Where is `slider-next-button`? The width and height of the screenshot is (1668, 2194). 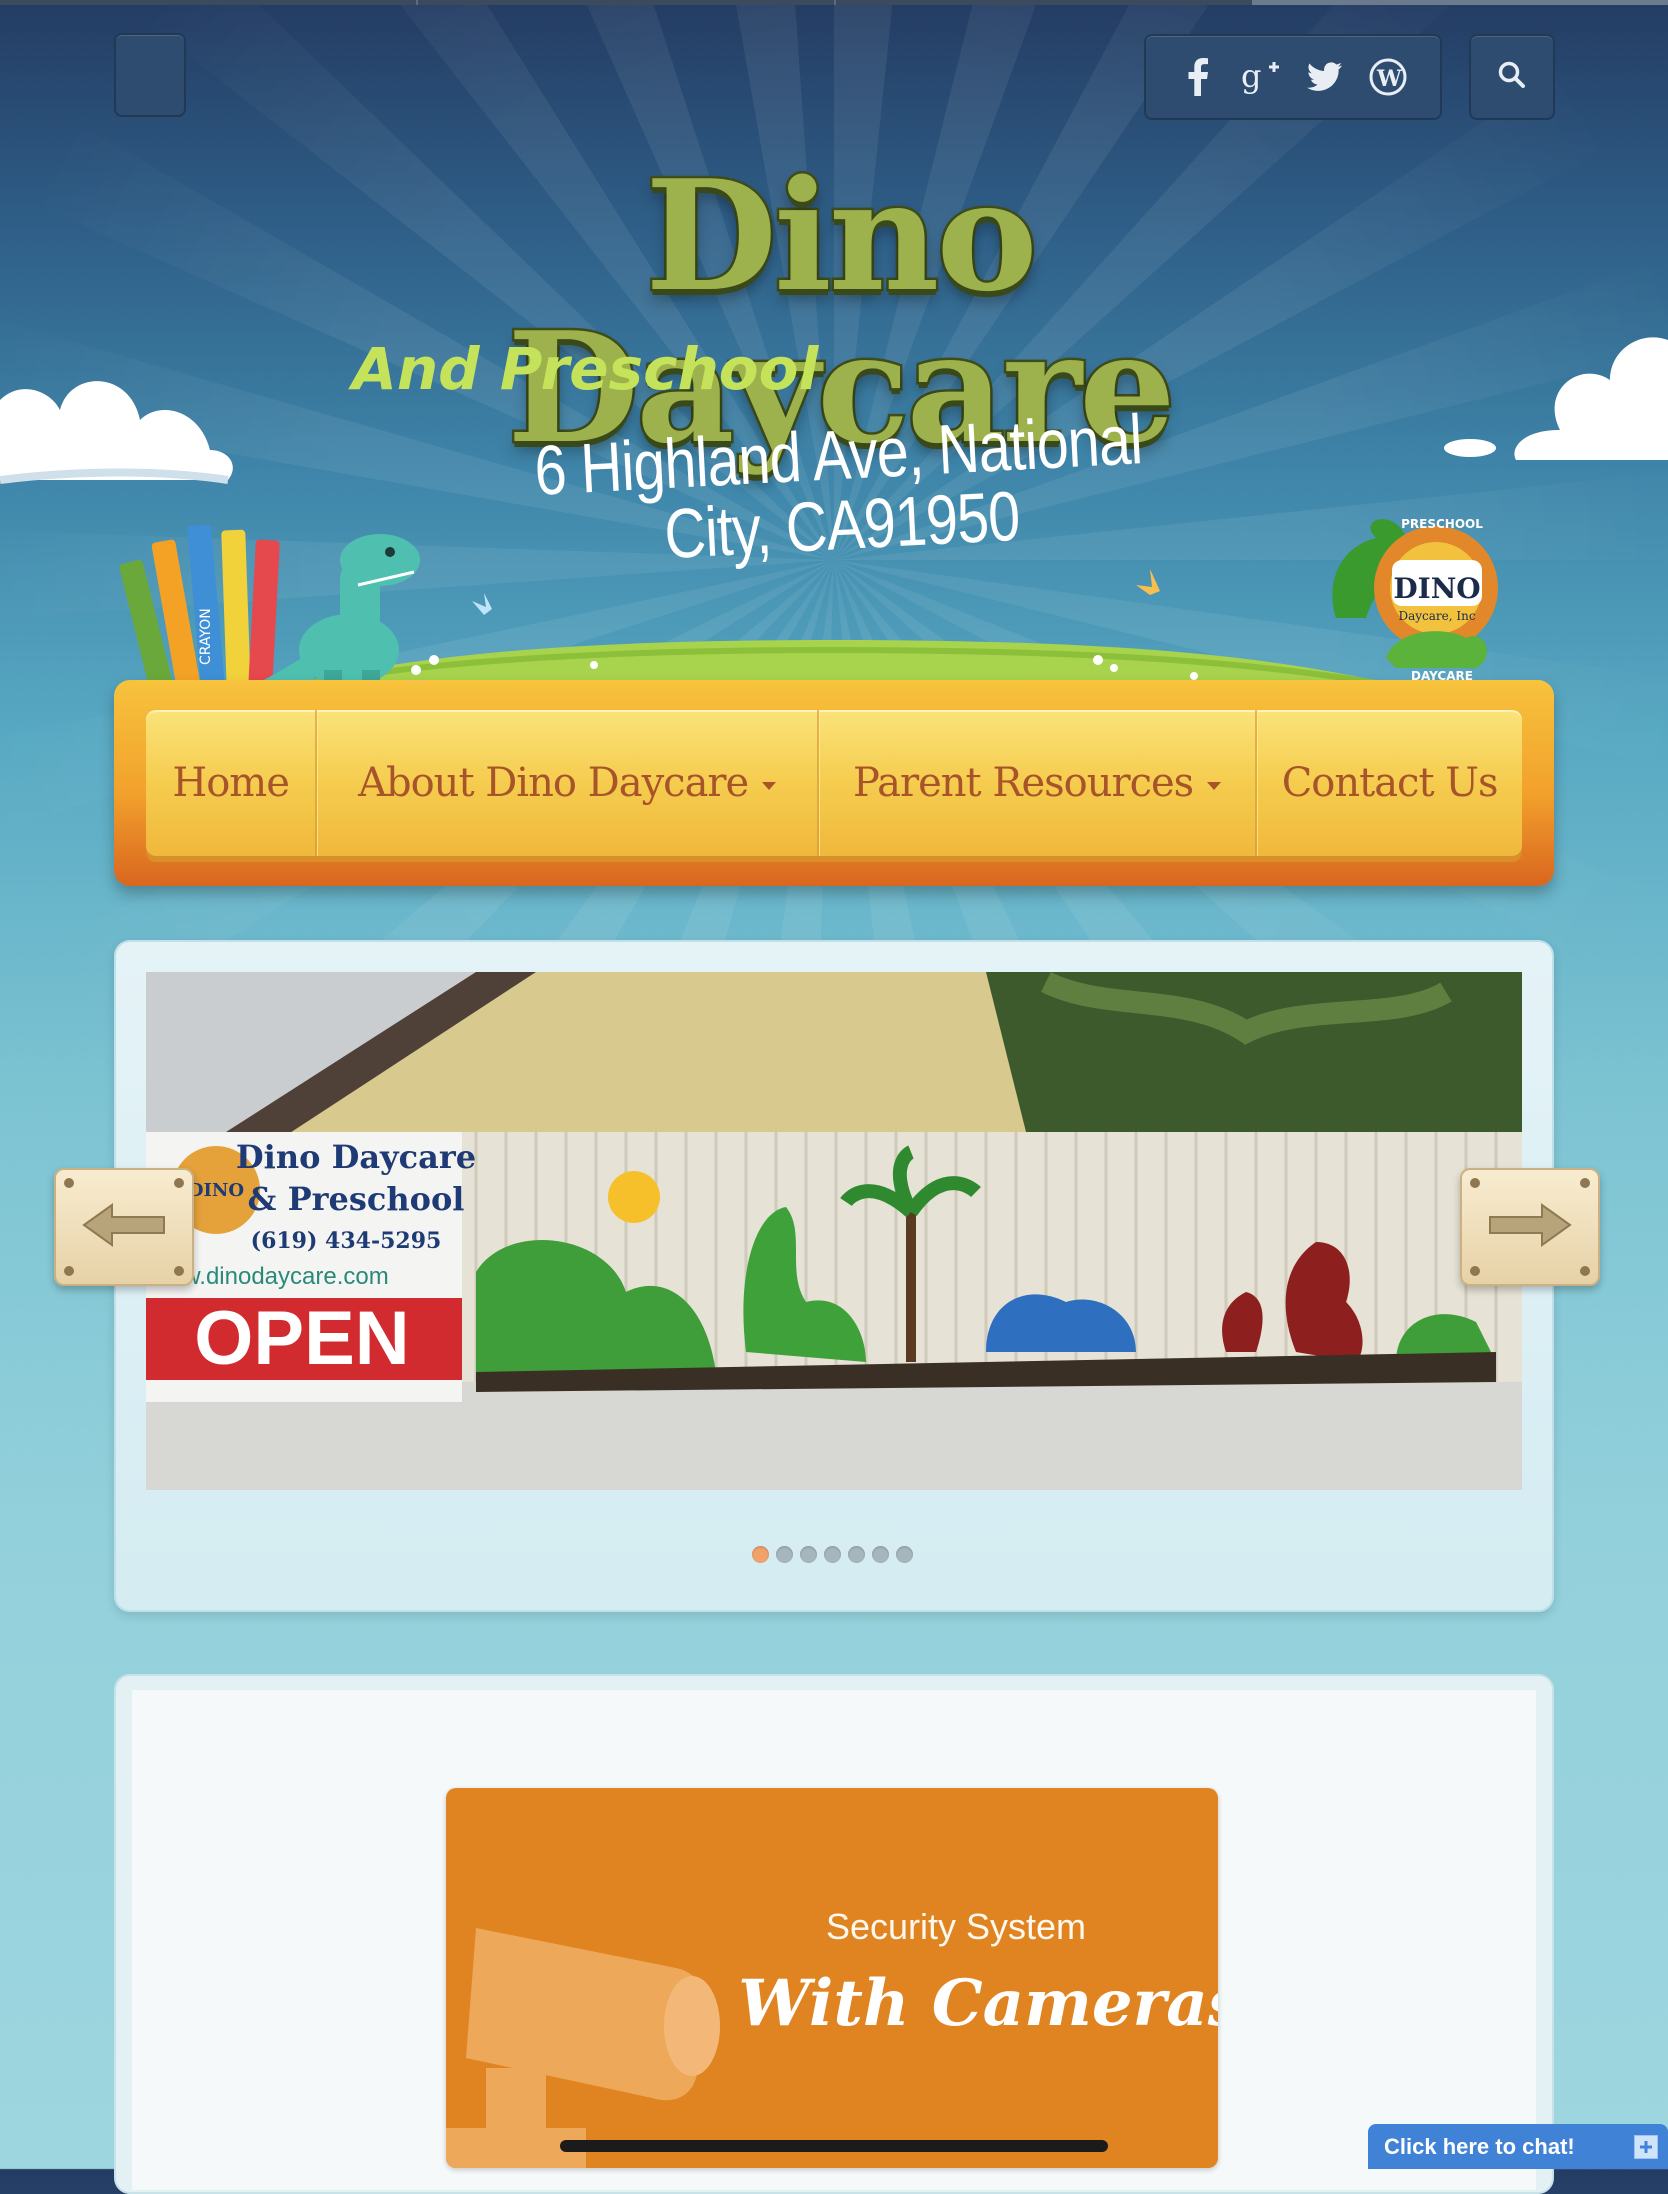 slider-next-button is located at coordinates (1530, 1227).